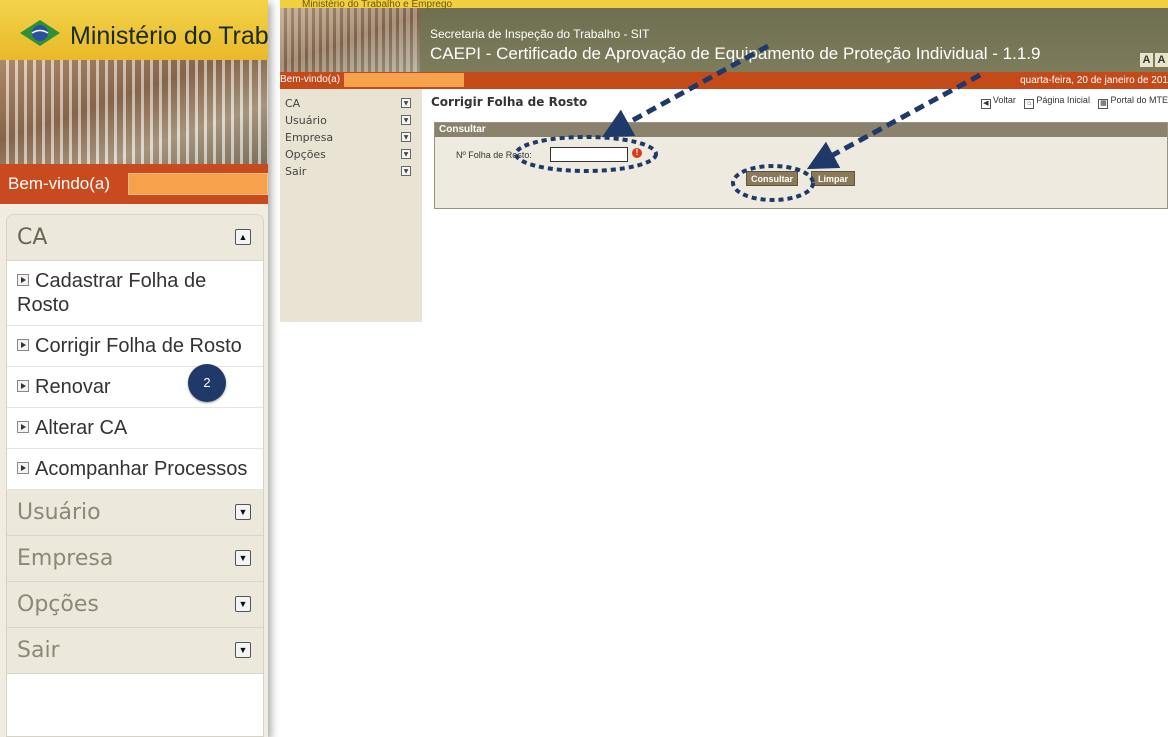 Image resolution: width=1168 pixels, height=737 pixels. I want to click on sidebar-item-label: CA, so click(293, 103).